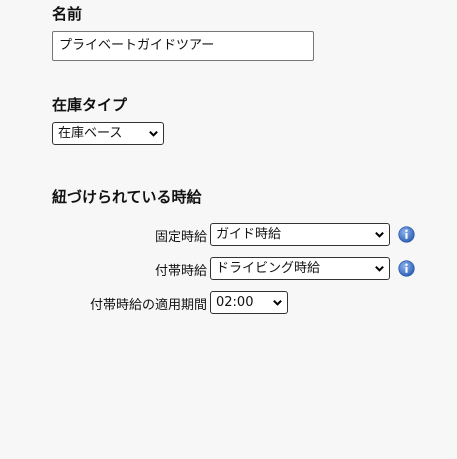  I want to click on stock-type-label: 在庫タイプ, so click(90, 105).